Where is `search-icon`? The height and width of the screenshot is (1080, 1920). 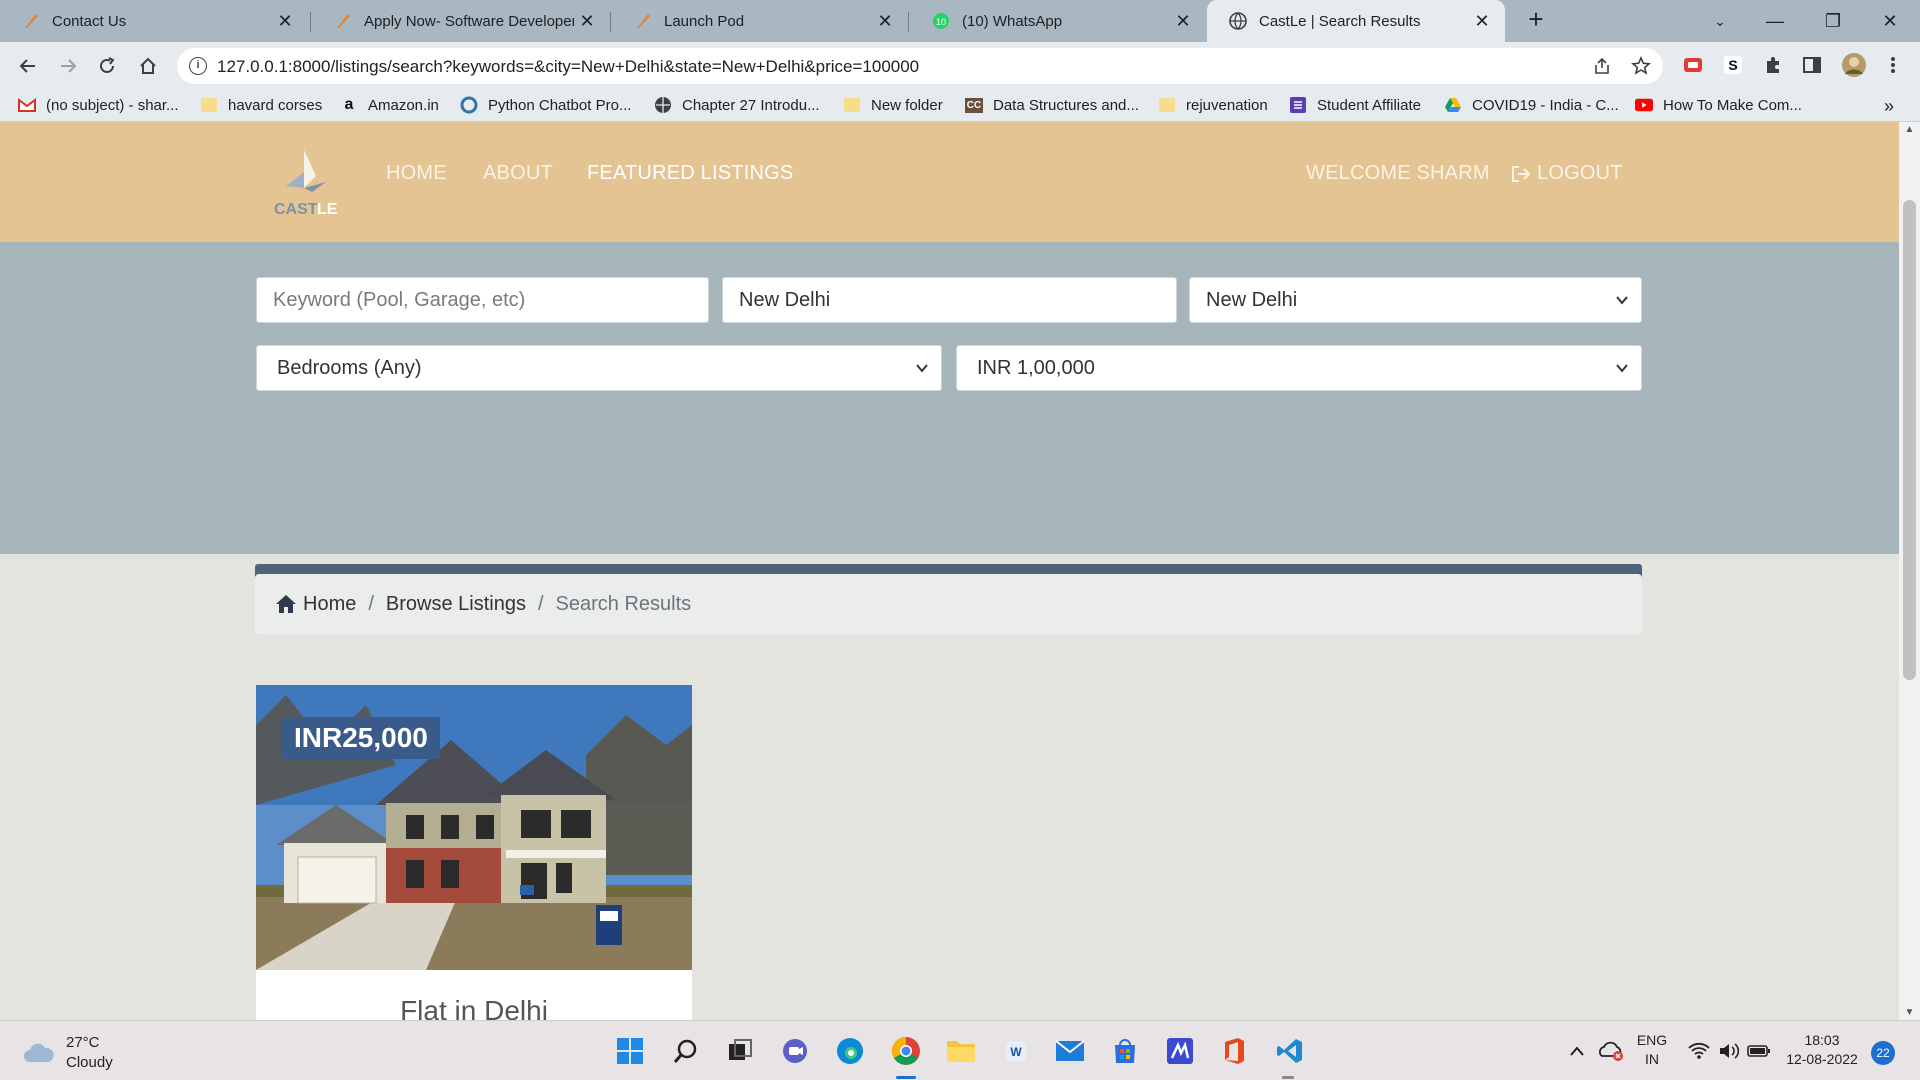
search-icon is located at coordinates (686, 1051).